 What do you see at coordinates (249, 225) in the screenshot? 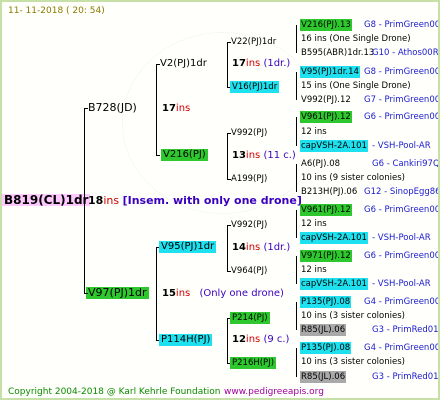
I see `g3-queen-5: V992(PJ)` at bounding box center [249, 225].